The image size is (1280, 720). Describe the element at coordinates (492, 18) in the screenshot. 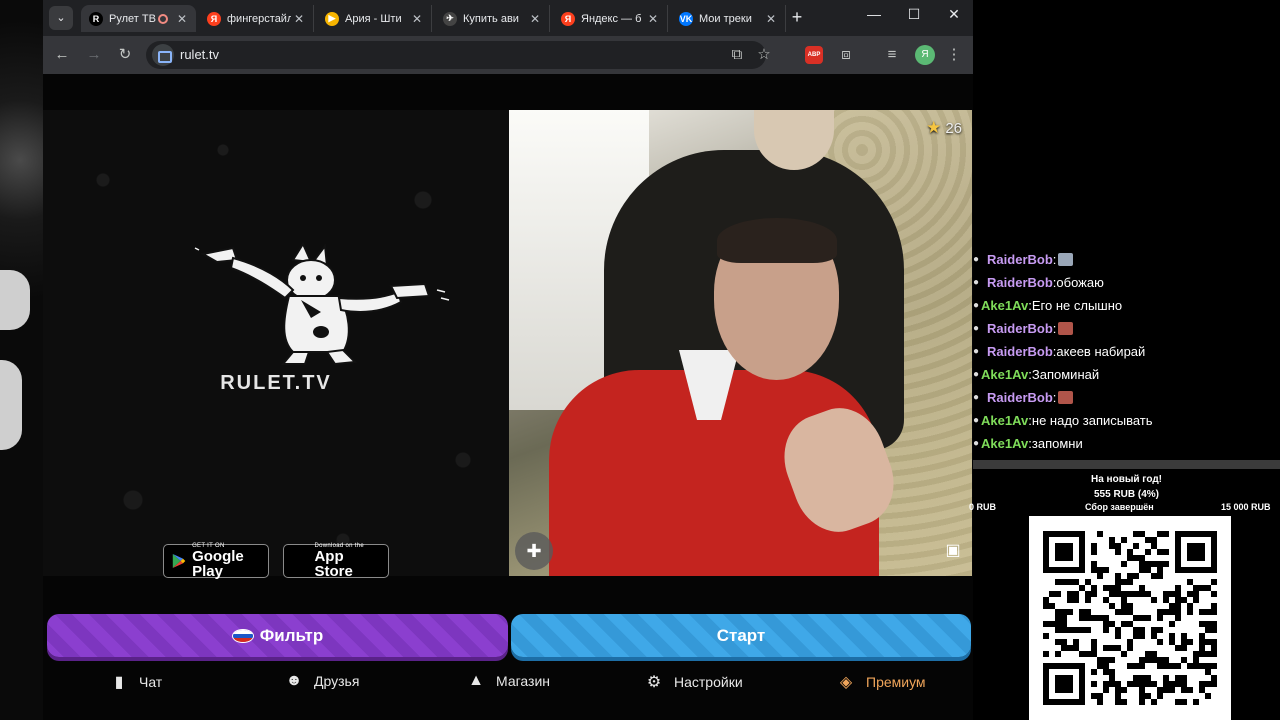

I see `browser-tab: ✈ Купить ави ✕` at that location.